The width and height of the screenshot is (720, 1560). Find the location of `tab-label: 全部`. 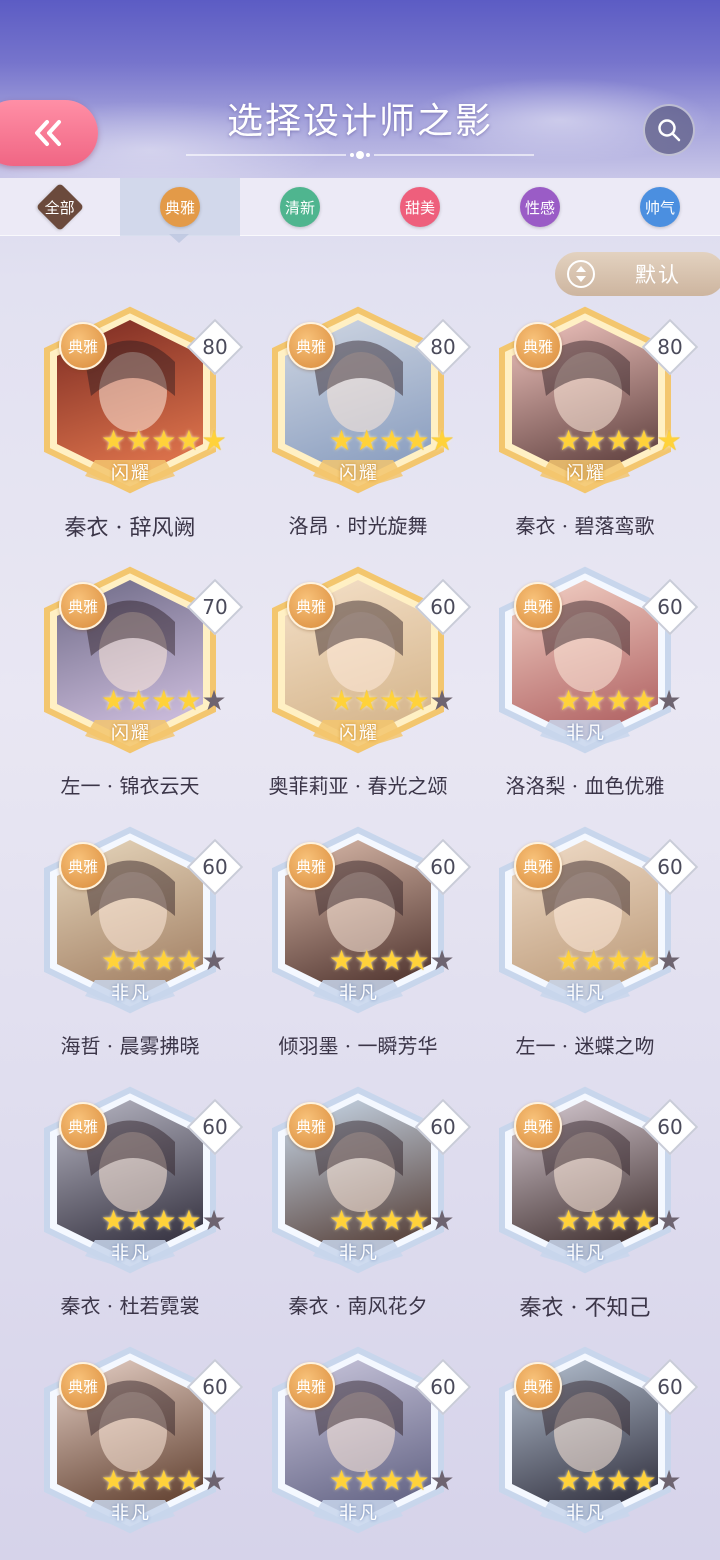

tab-label: 全部 is located at coordinates (60, 207).